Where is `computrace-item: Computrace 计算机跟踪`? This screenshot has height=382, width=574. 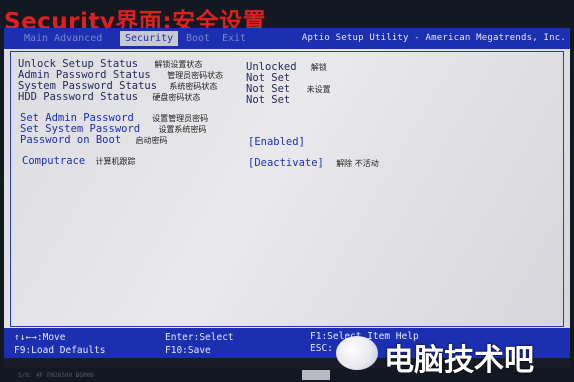 computrace-item: Computrace 计算机跟踪 is located at coordinates (79, 161).